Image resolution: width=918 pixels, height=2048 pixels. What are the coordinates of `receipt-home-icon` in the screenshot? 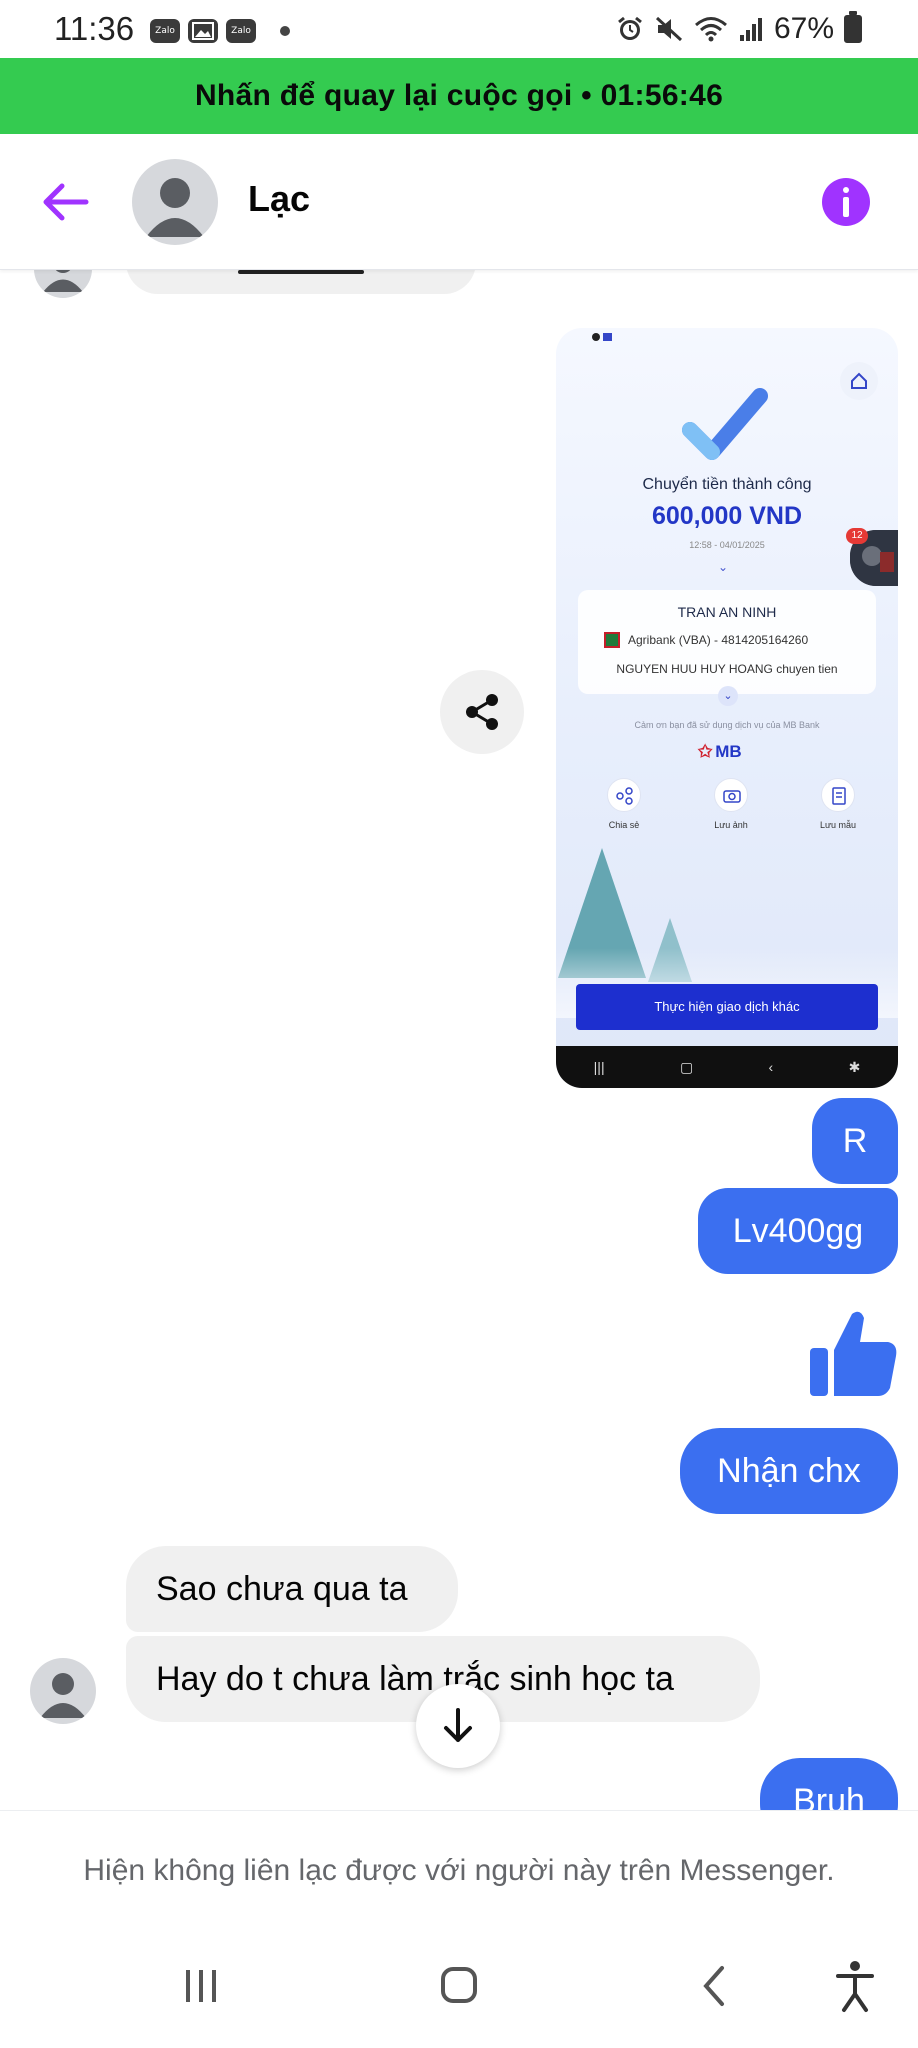 It's located at (859, 381).